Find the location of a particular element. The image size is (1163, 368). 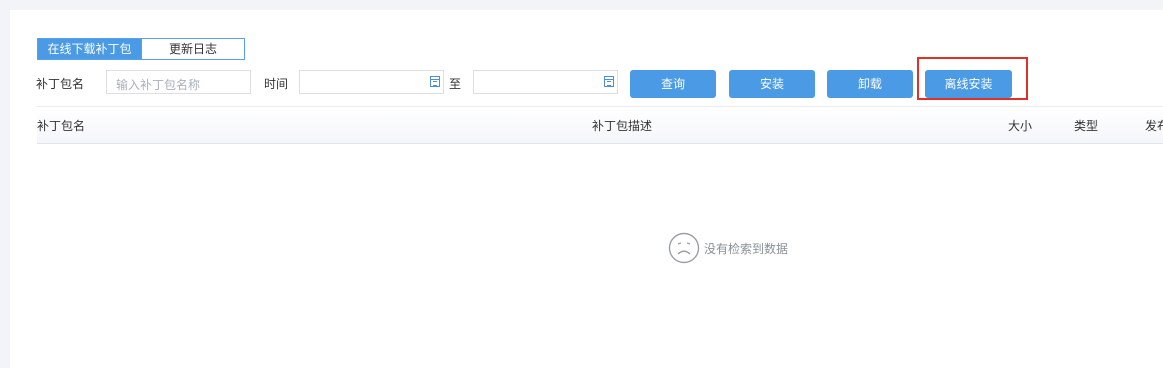

time-label: 时间 is located at coordinates (276, 84).